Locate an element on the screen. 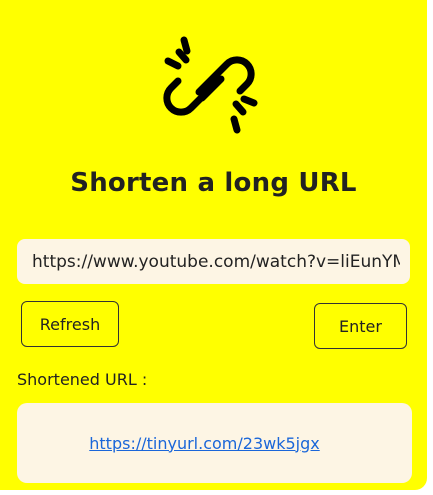  enter-button: Enter is located at coordinates (360, 326).